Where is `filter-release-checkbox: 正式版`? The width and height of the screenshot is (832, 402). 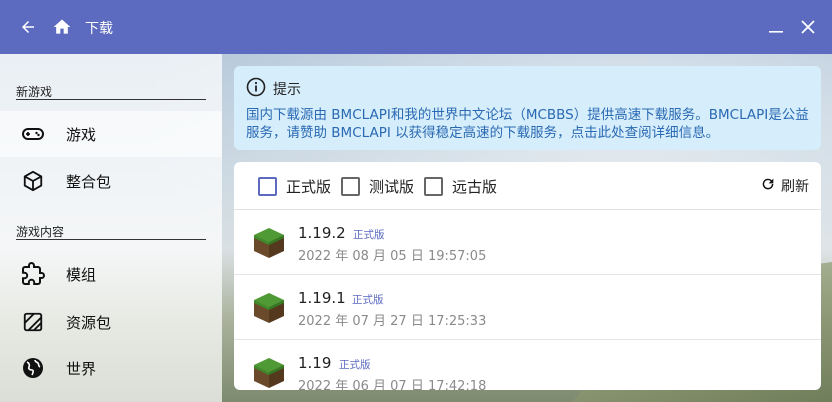 filter-release-checkbox: 正式版 is located at coordinates (294, 186).